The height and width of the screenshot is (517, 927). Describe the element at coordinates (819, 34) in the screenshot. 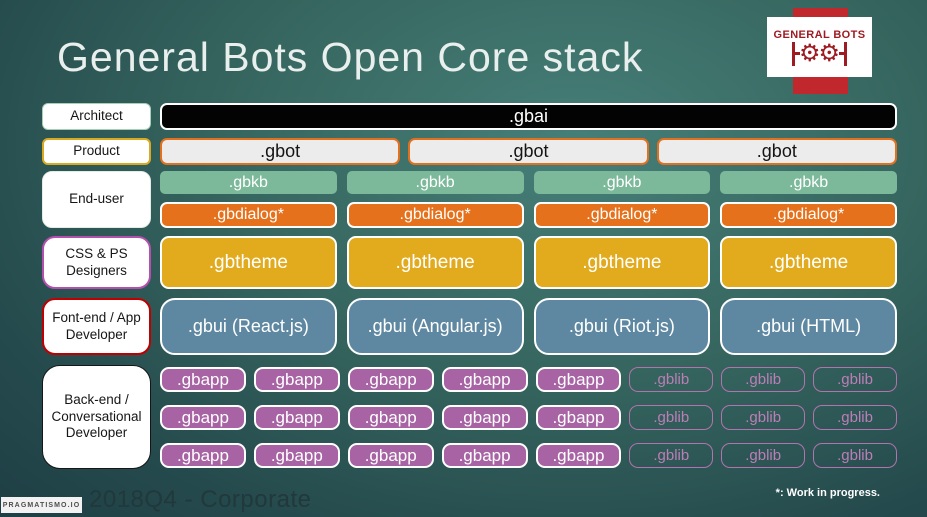

I see `logo-brand-text: GENERAL BOTS` at that location.